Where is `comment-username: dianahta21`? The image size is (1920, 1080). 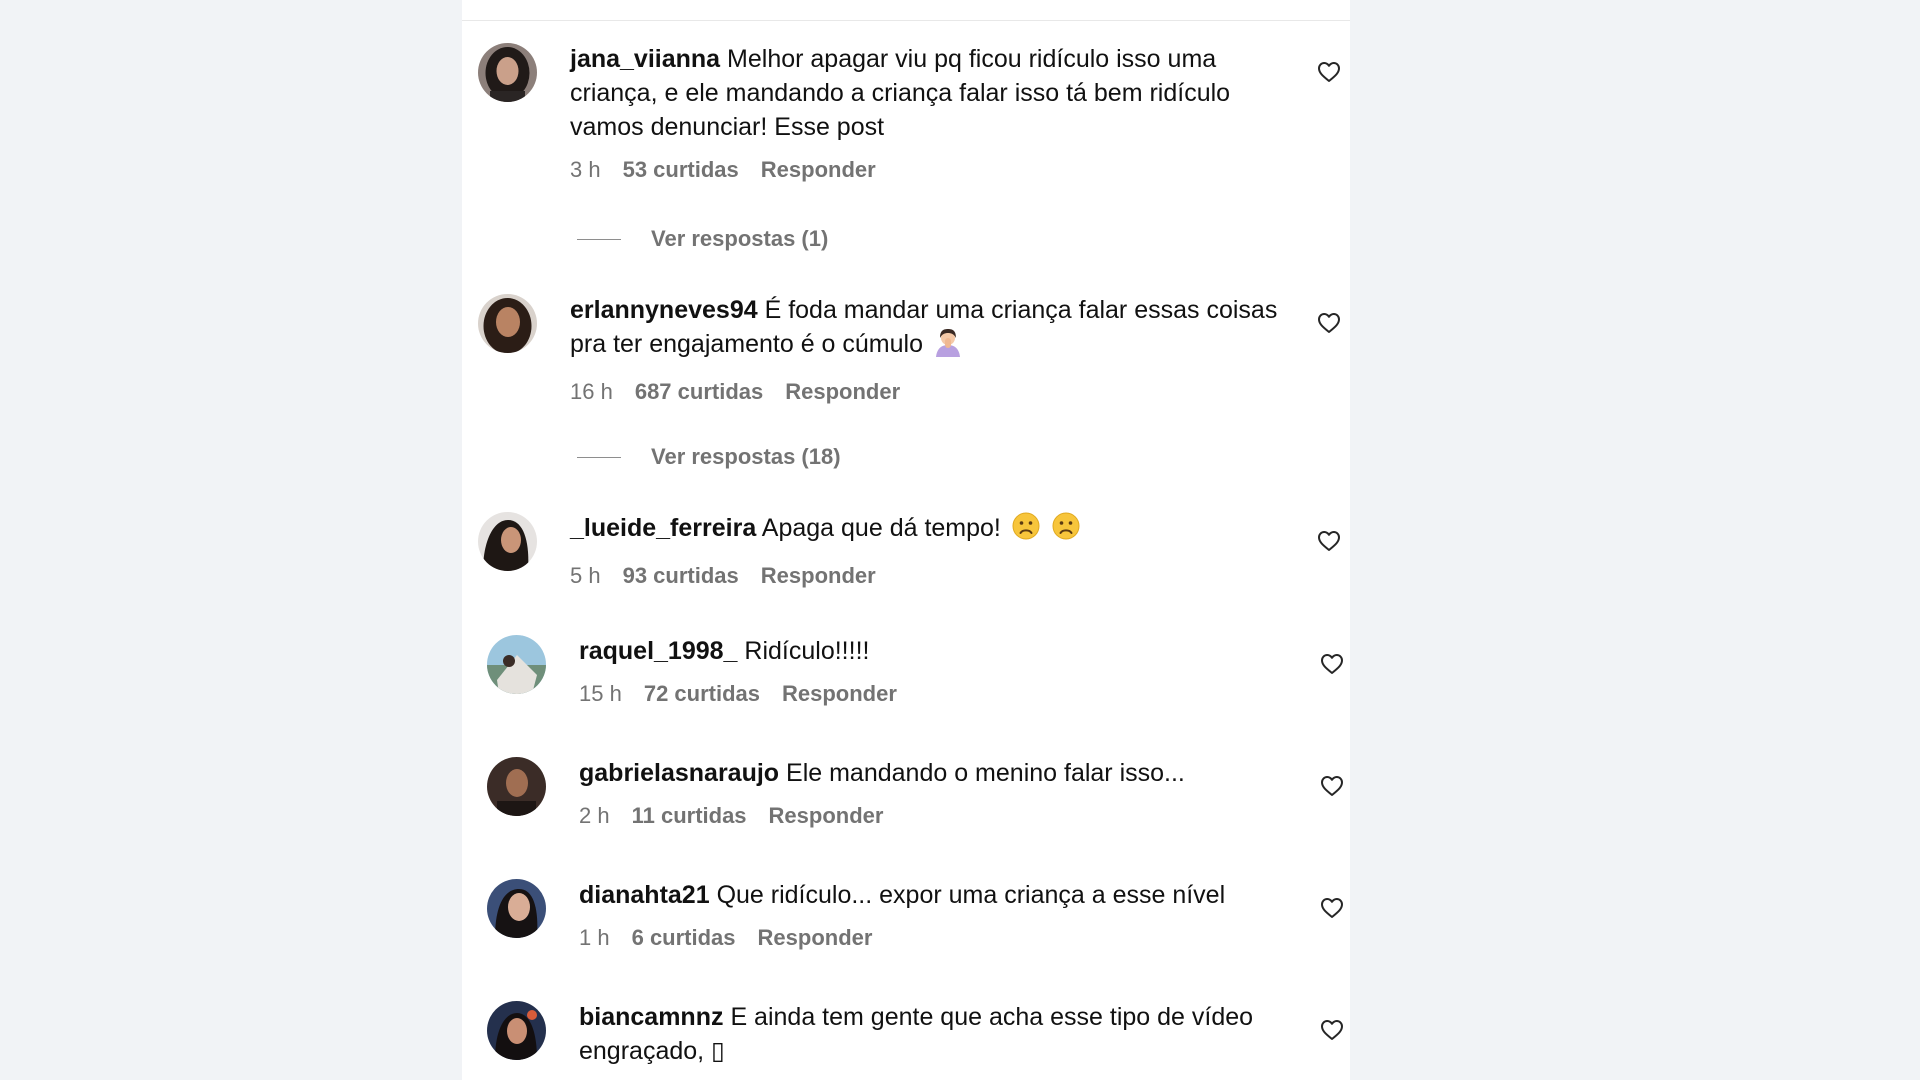
comment-username: dianahta21 is located at coordinates (644, 895).